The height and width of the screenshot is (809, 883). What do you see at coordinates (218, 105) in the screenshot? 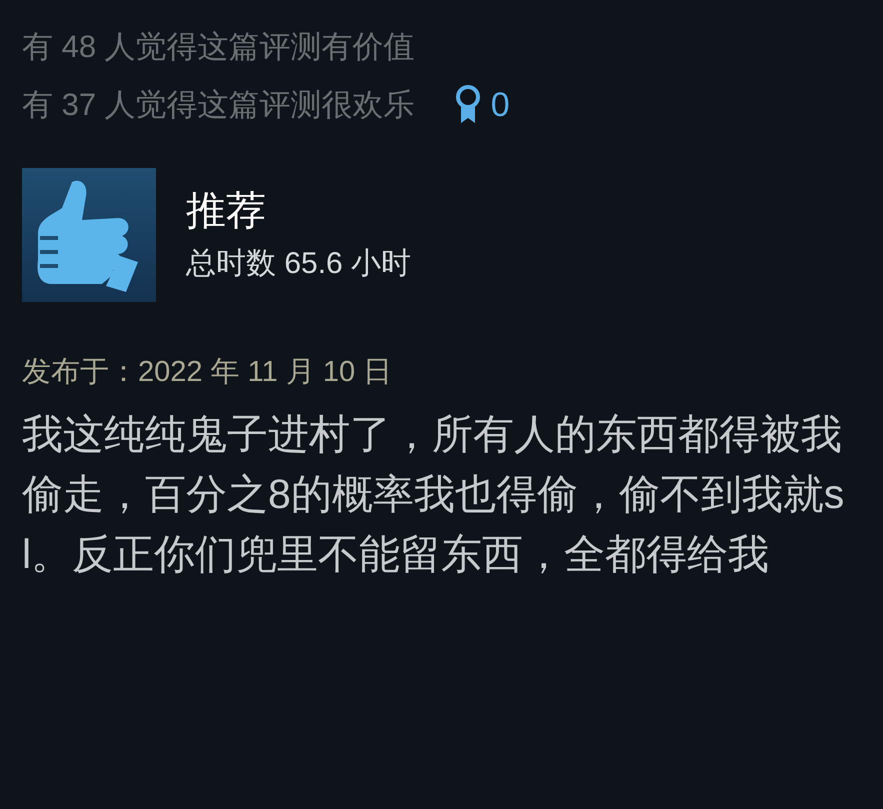
I see `vote-count-text: 有 37 人觉得这篇评测很欢乐` at bounding box center [218, 105].